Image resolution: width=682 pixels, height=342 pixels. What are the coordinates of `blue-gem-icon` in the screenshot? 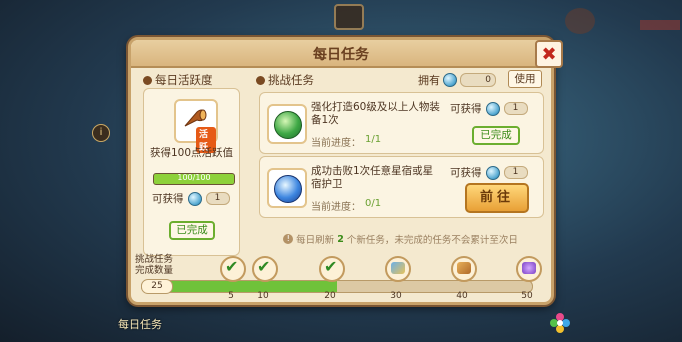 It's located at (288, 189).